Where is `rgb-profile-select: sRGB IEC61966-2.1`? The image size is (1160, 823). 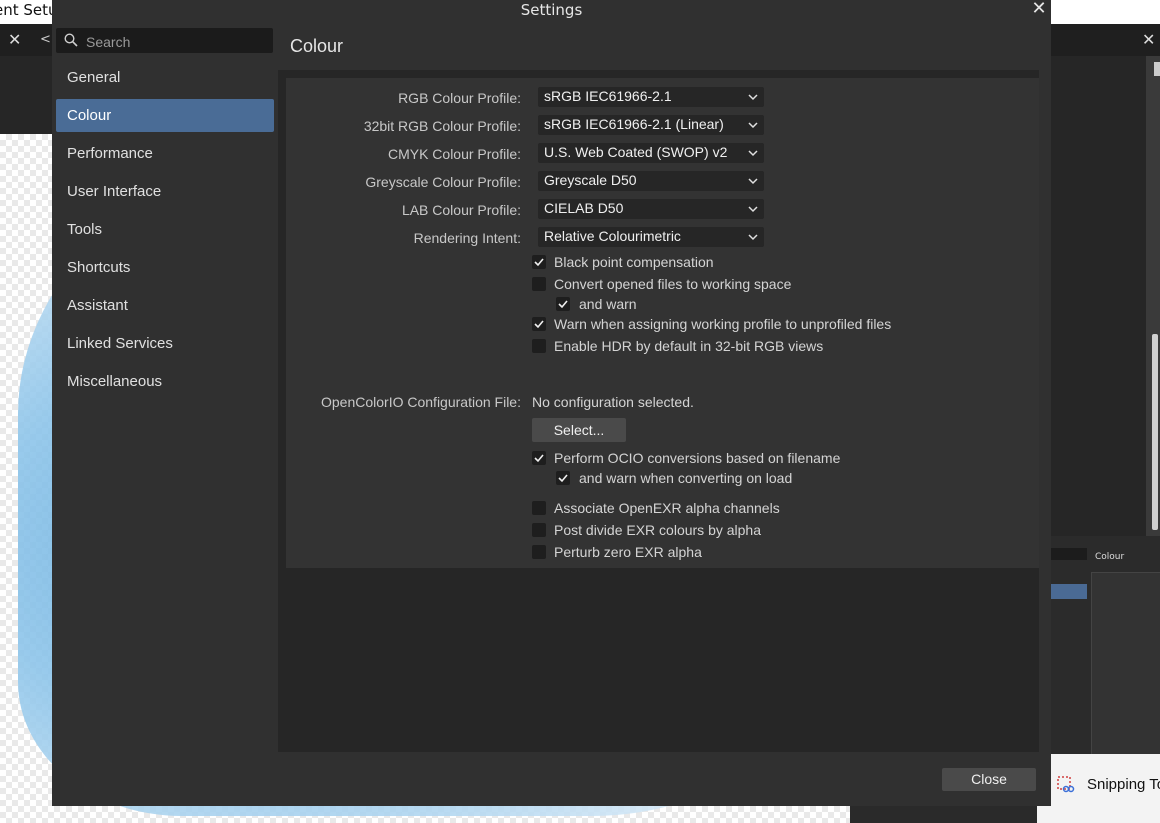
rgb-profile-select: sRGB IEC61966-2.1 is located at coordinates (651, 97).